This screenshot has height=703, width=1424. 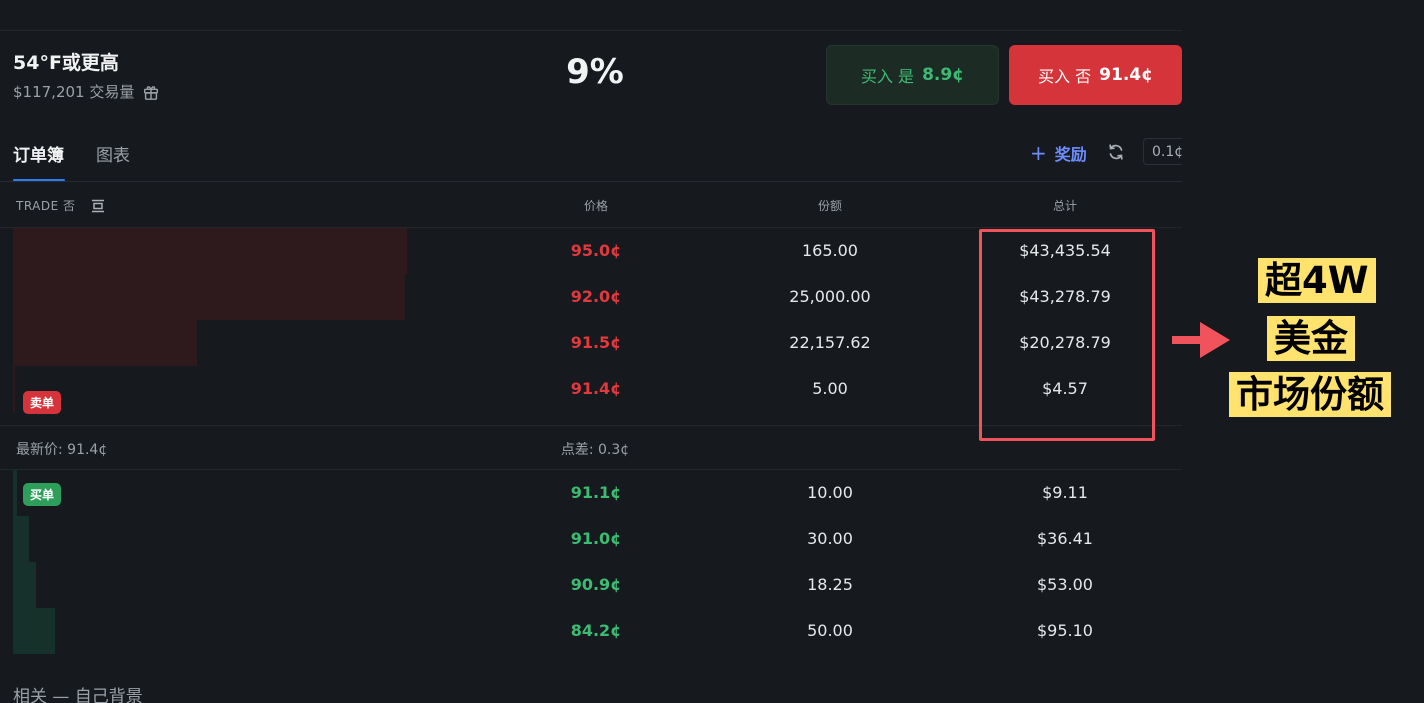 What do you see at coordinates (591, 181) in the screenshot?
I see `tabs-divider` at bounding box center [591, 181].